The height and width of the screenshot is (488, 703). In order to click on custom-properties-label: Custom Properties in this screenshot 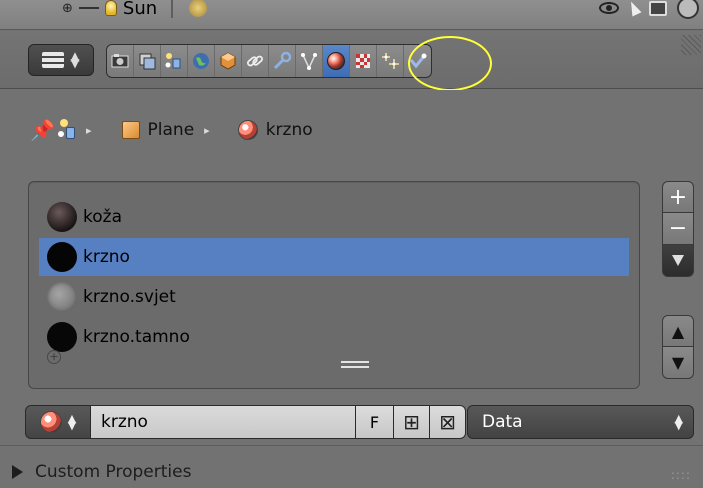, I will do `click(113, 472)`.